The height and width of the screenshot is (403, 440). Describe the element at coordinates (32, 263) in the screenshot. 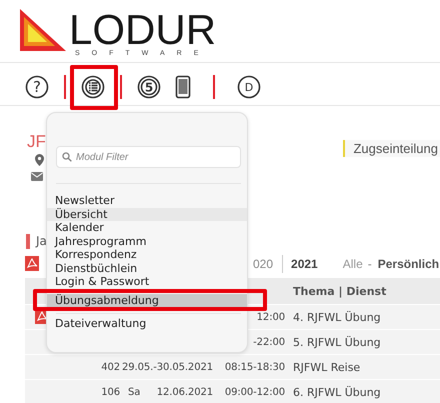

I see `pdf-icon` at that location.